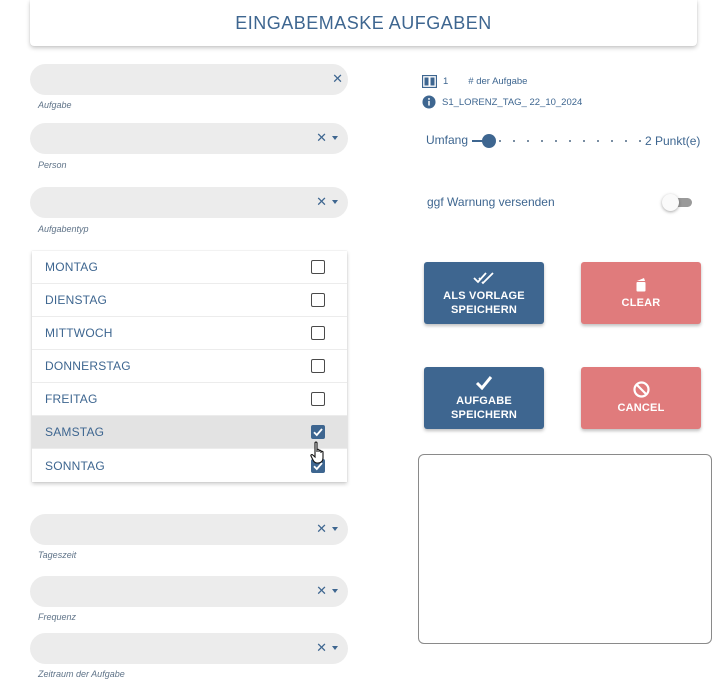  Describe the element at coordinates (429, 81) in the screenshot. I see `numbered-list-icon` at that location.